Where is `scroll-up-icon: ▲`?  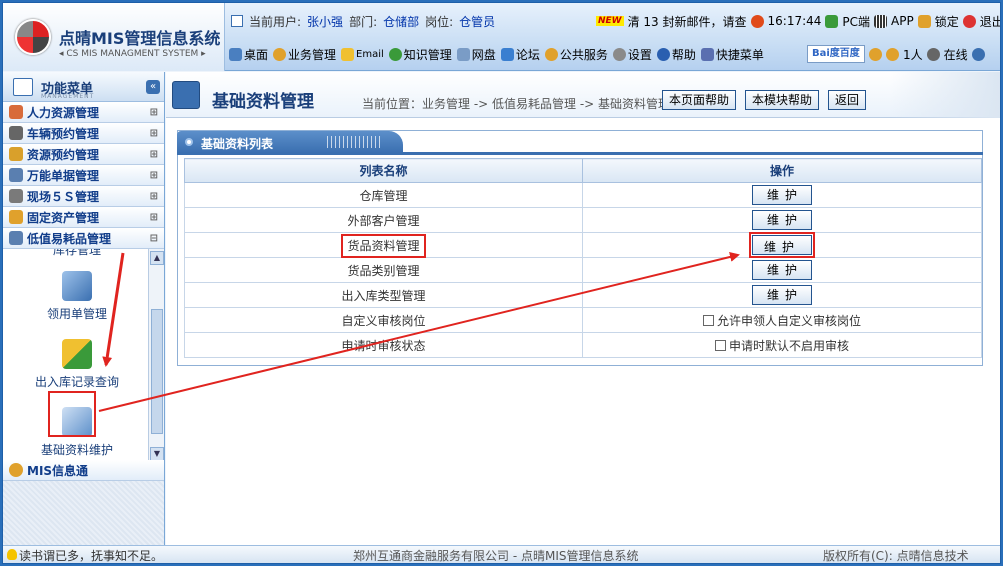 scroll-up-icon: ▲ is located at coordinates (157, 258).